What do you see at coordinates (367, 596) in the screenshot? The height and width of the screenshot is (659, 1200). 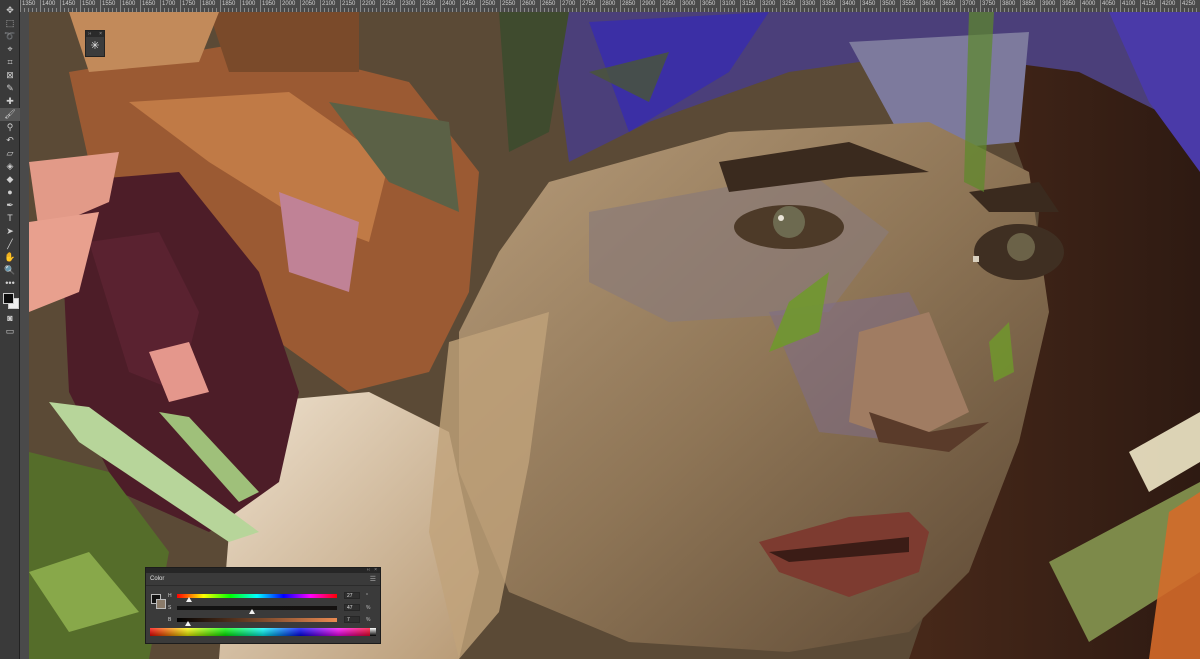 I see `slider-unit: °` at bounding box center [367, 596].